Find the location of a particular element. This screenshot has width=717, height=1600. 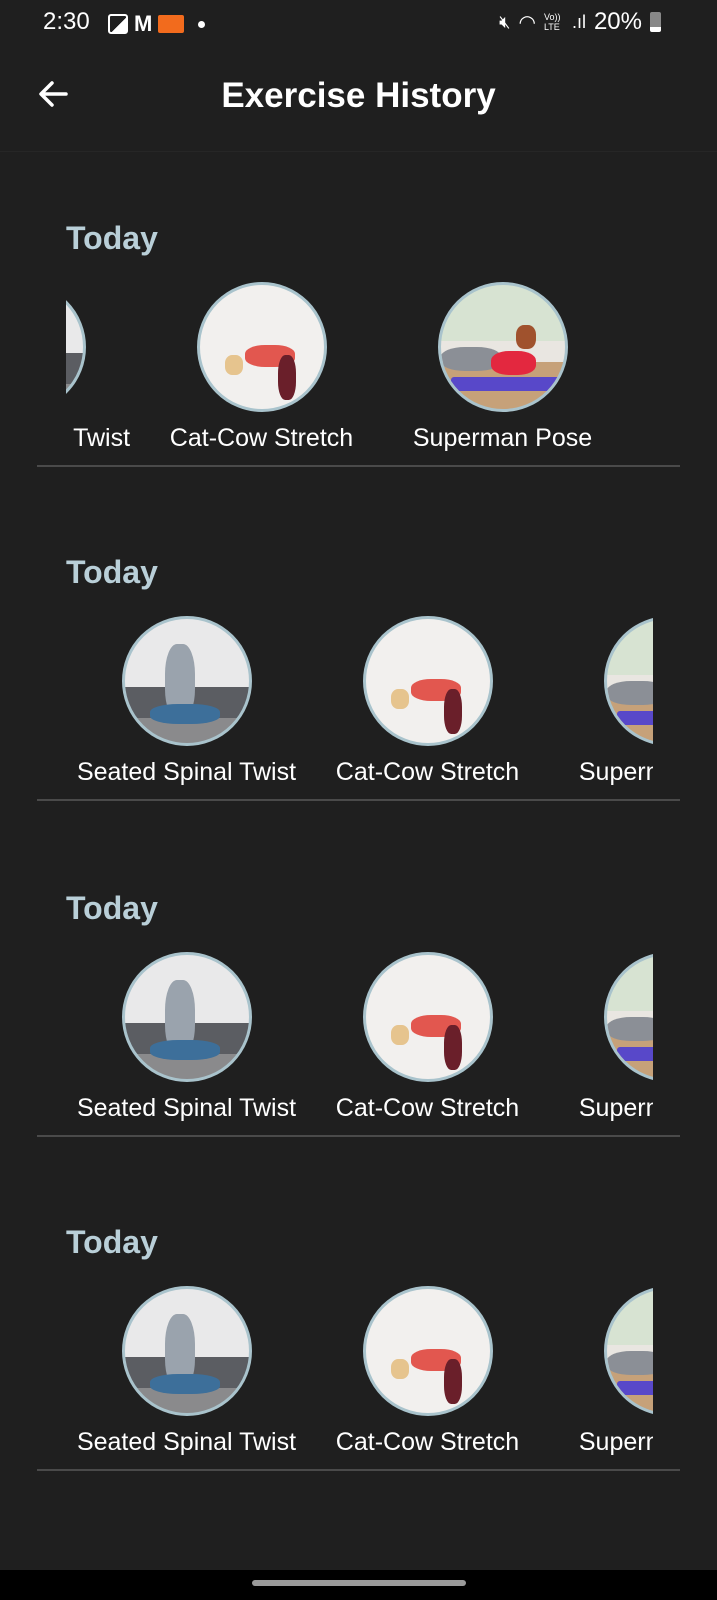

mute-icon: 🔇︎ is located at coordinates (505, 21).